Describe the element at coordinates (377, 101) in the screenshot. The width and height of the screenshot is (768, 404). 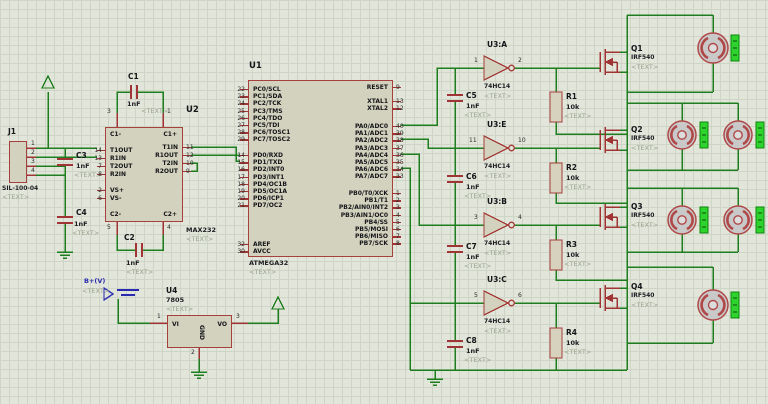
I see `pin-name: XTAL1` at that location.